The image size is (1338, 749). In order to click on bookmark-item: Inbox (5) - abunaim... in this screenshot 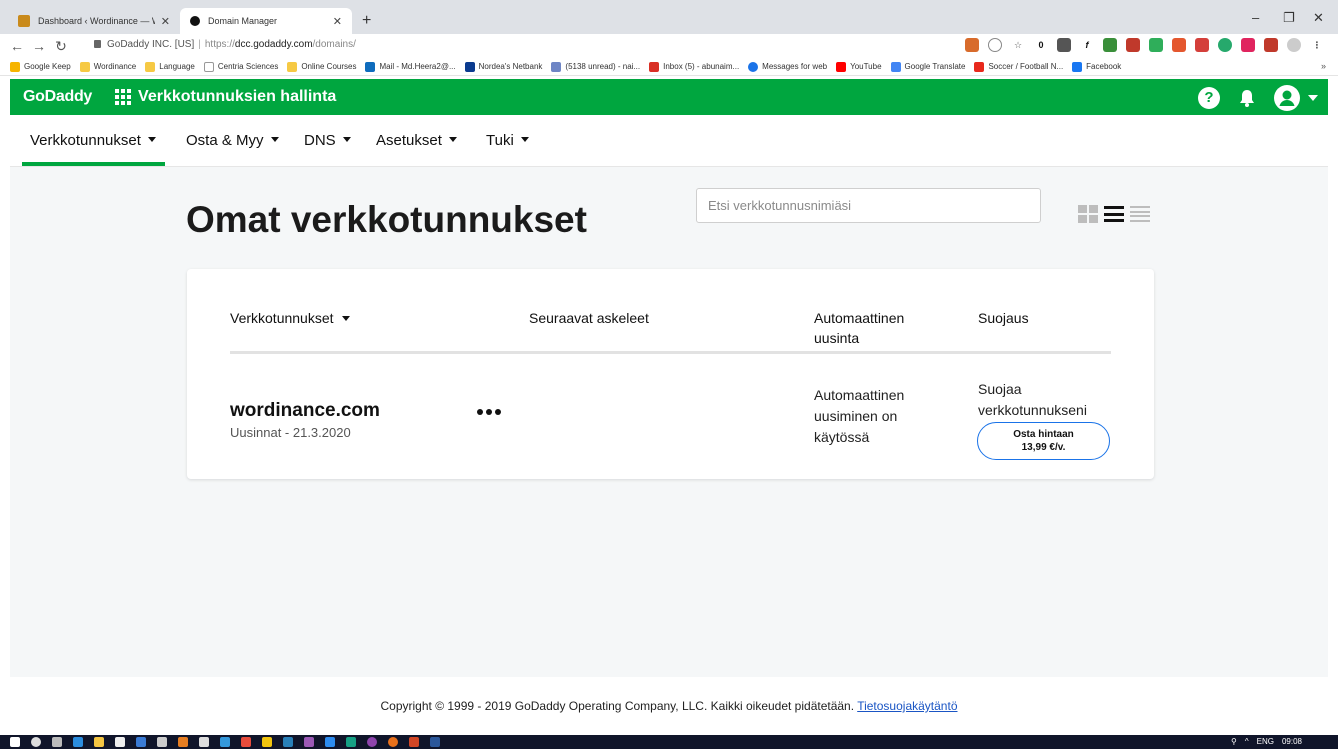, I will do `click(694, 66)`.